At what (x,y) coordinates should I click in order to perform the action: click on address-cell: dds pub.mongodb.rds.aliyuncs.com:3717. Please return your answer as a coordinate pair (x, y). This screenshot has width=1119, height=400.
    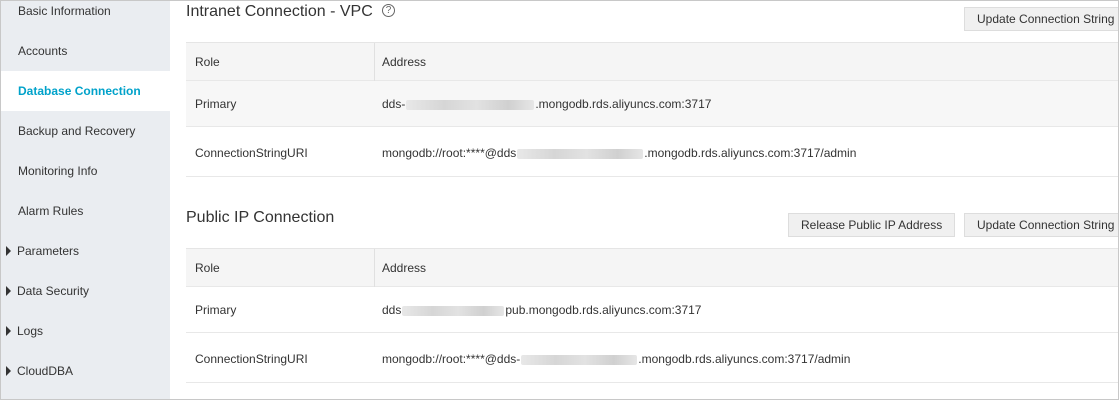
    Looking at the image, I should click on (541, 310).